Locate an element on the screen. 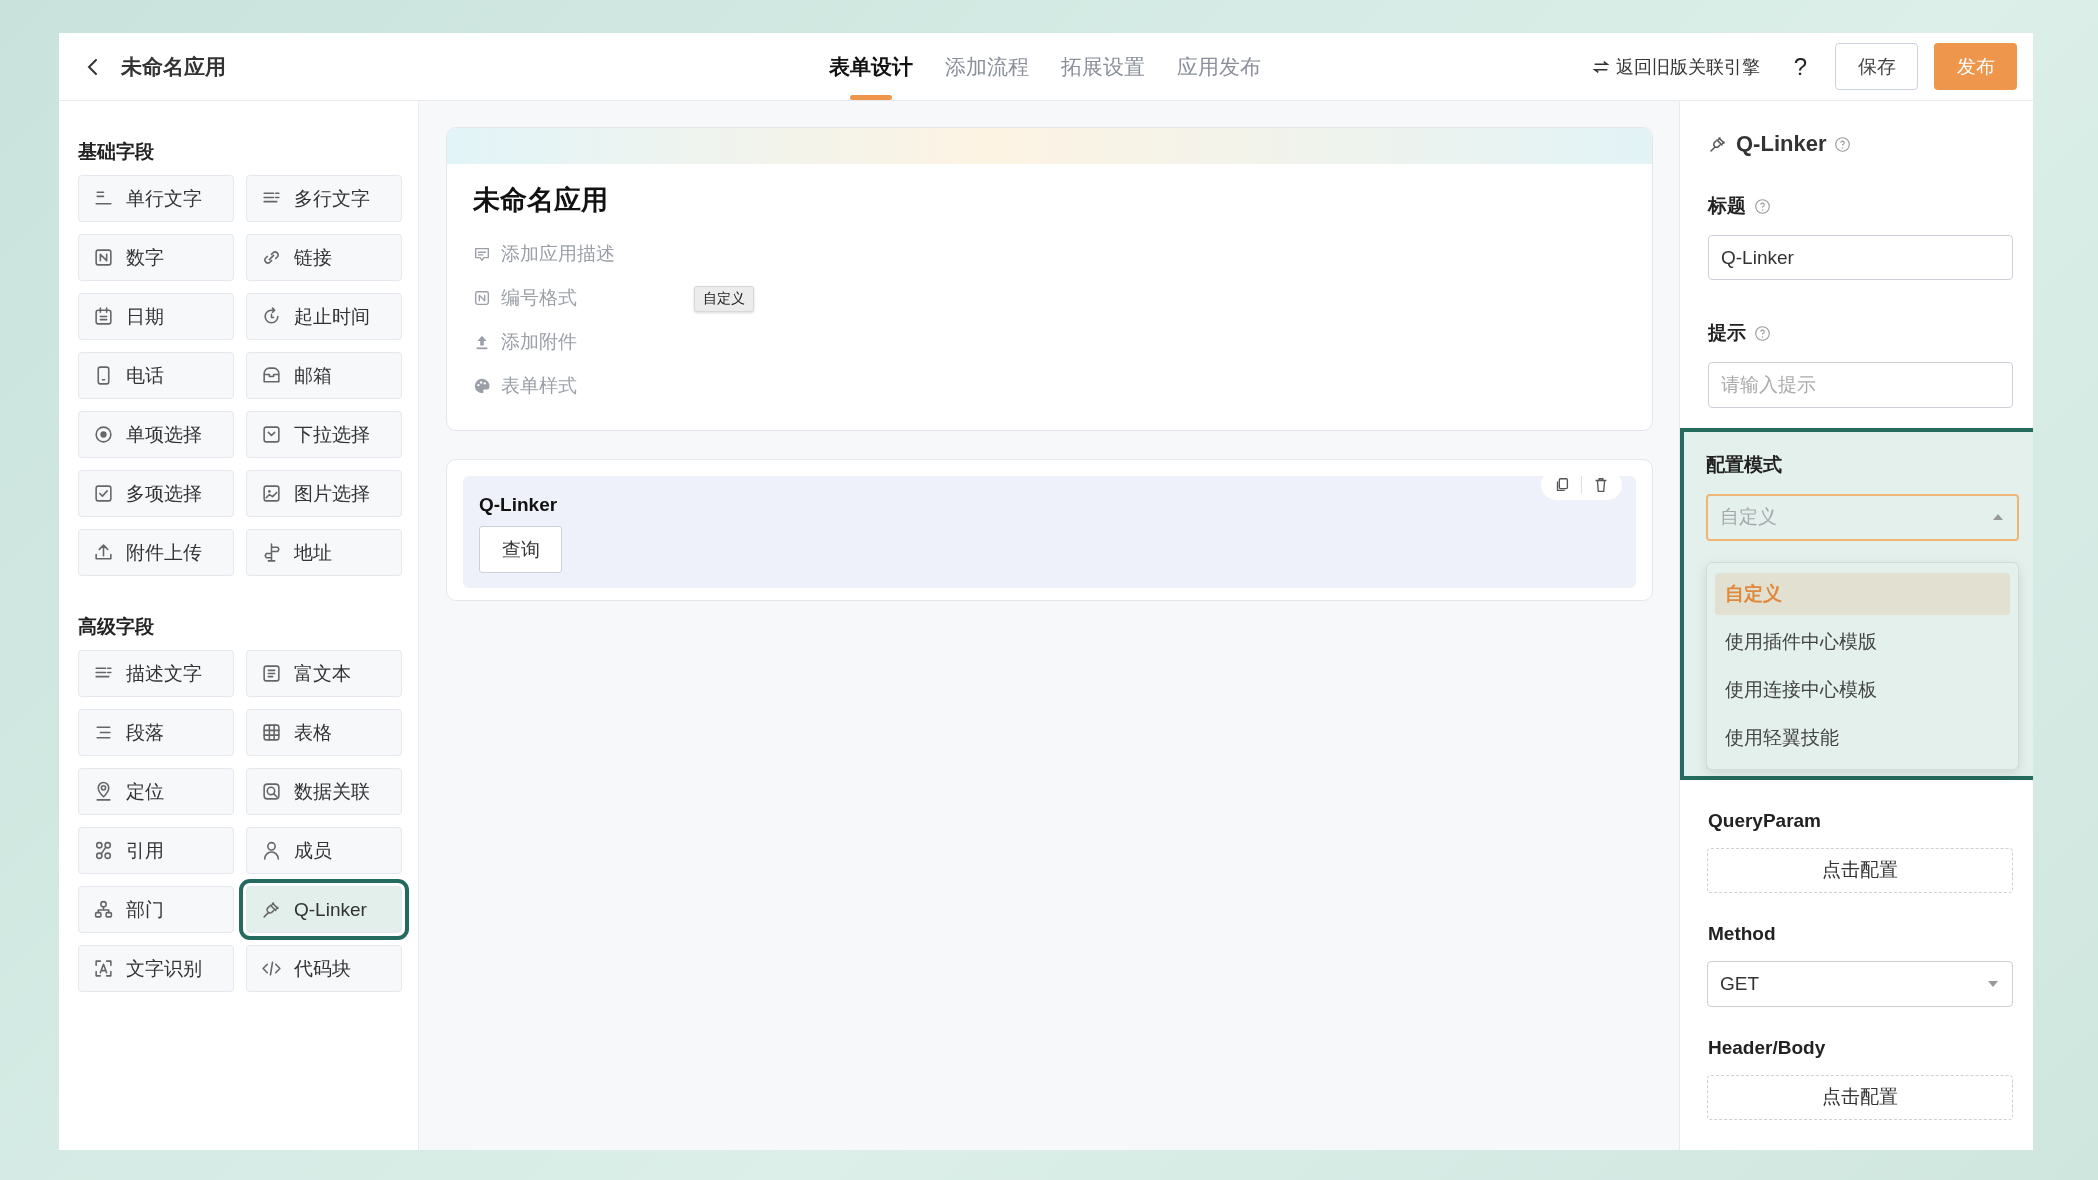  field-type-item: 表格 is located at coordinates (324, 732).